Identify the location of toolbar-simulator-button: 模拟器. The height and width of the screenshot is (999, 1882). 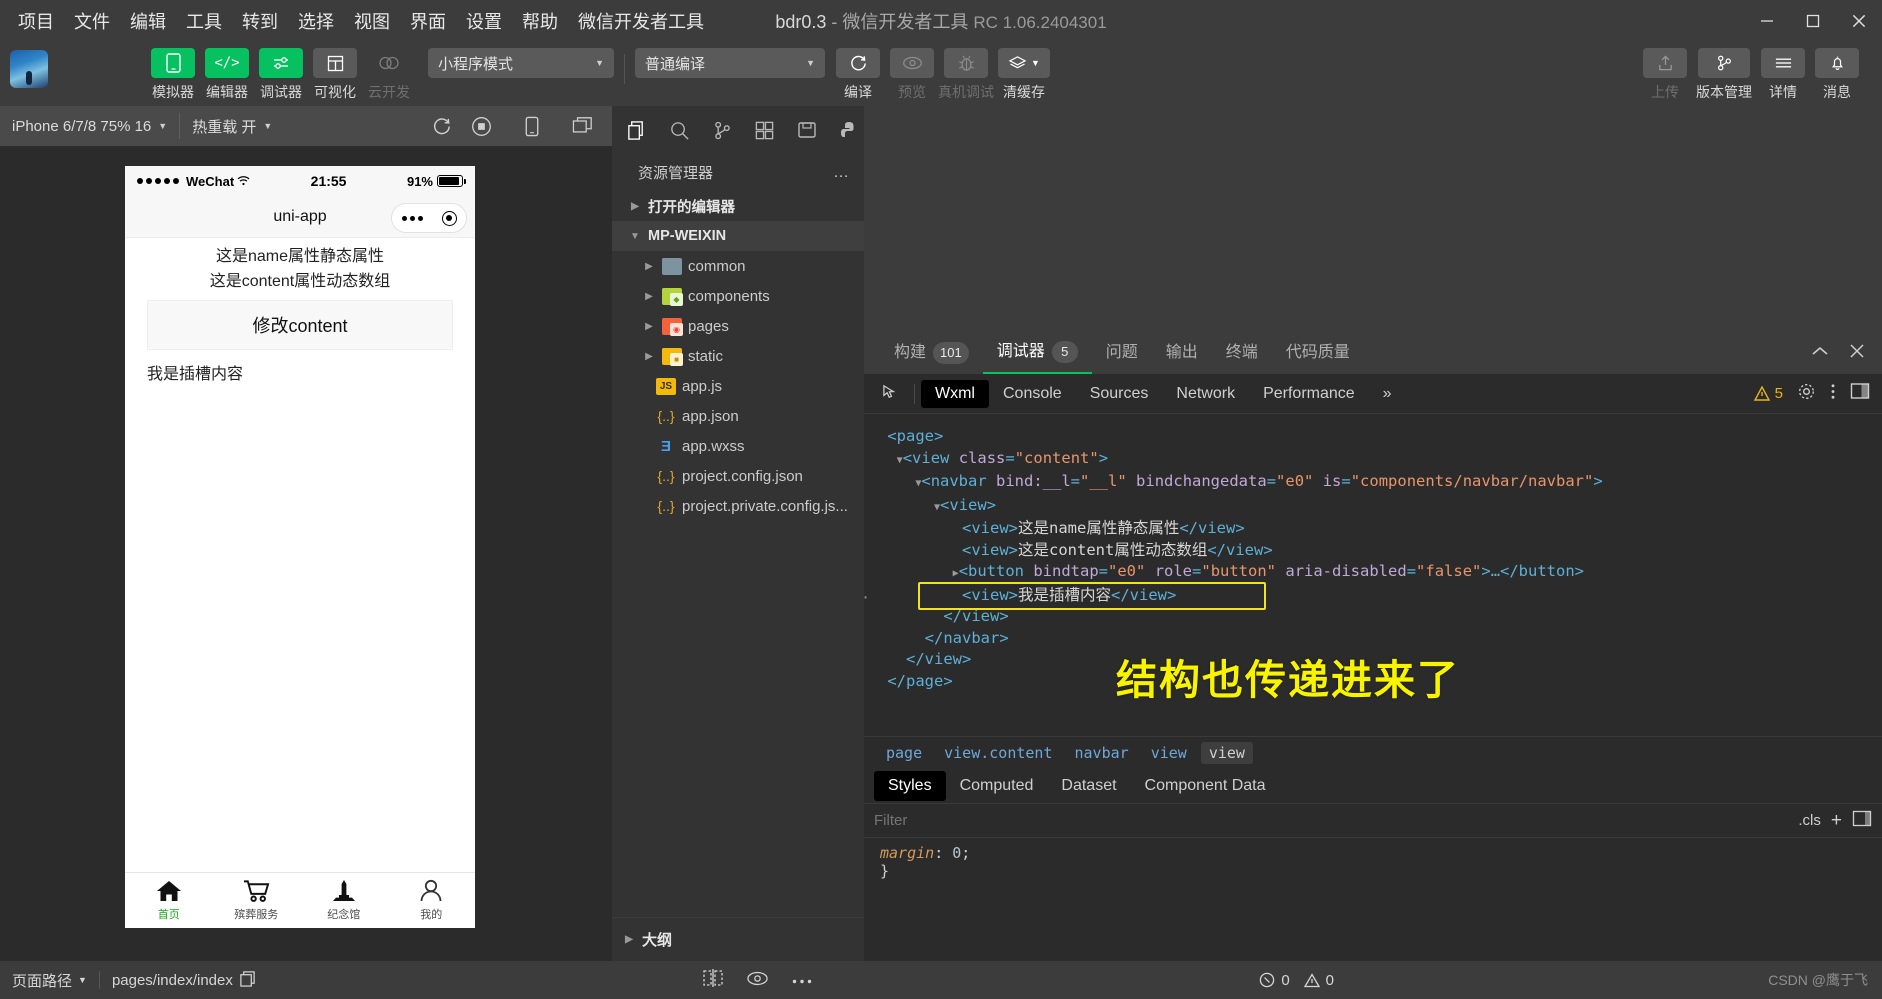
(173, 75).